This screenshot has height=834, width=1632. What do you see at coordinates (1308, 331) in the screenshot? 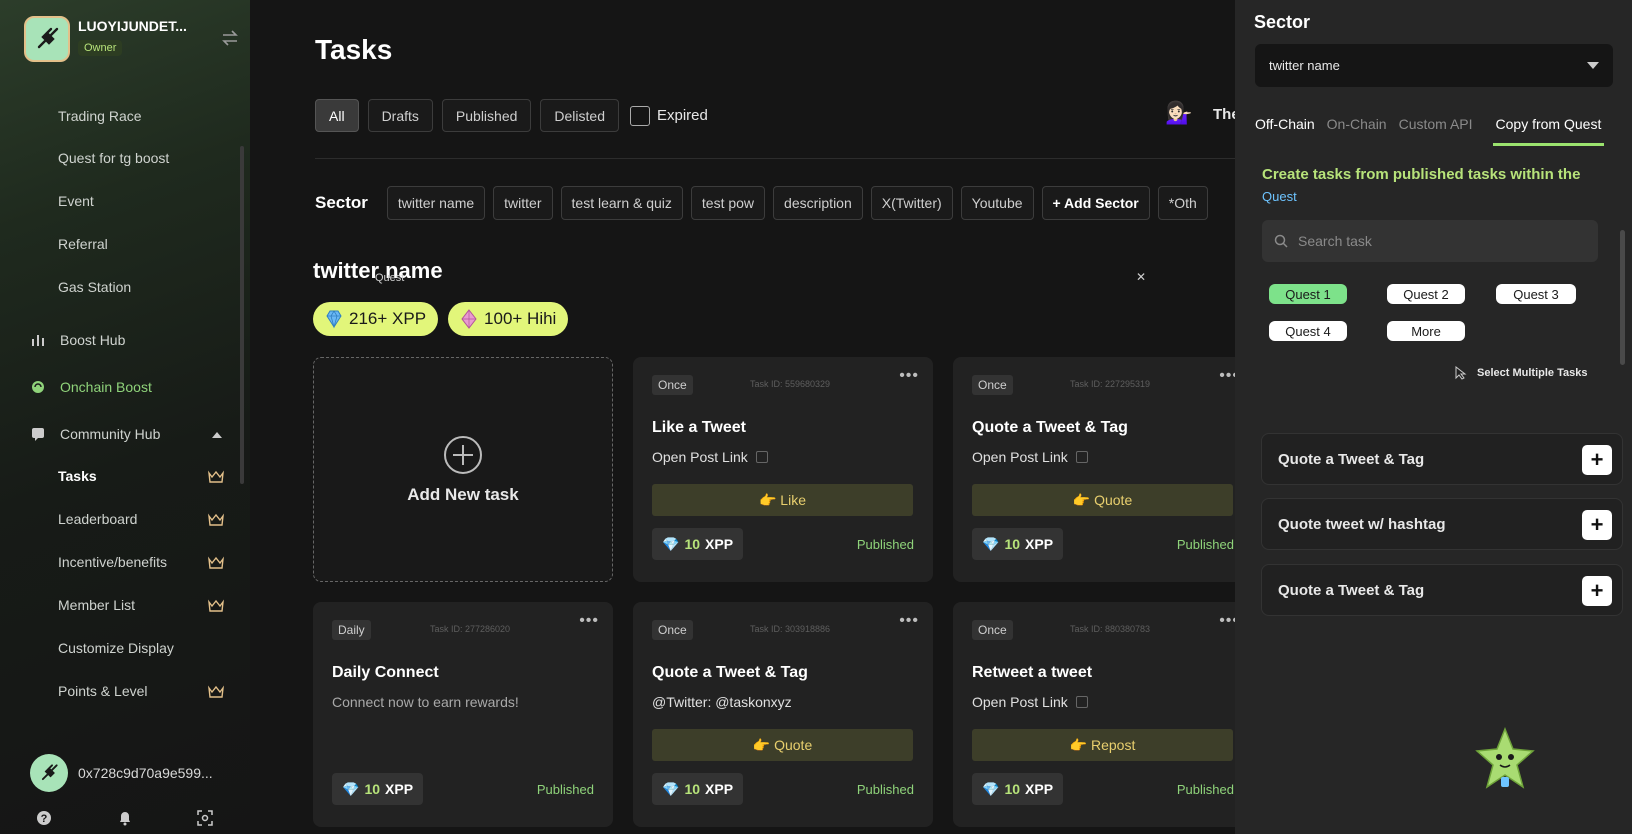
I see `quest-pill-4: Quest 4` at bounding box center [1308, 331].